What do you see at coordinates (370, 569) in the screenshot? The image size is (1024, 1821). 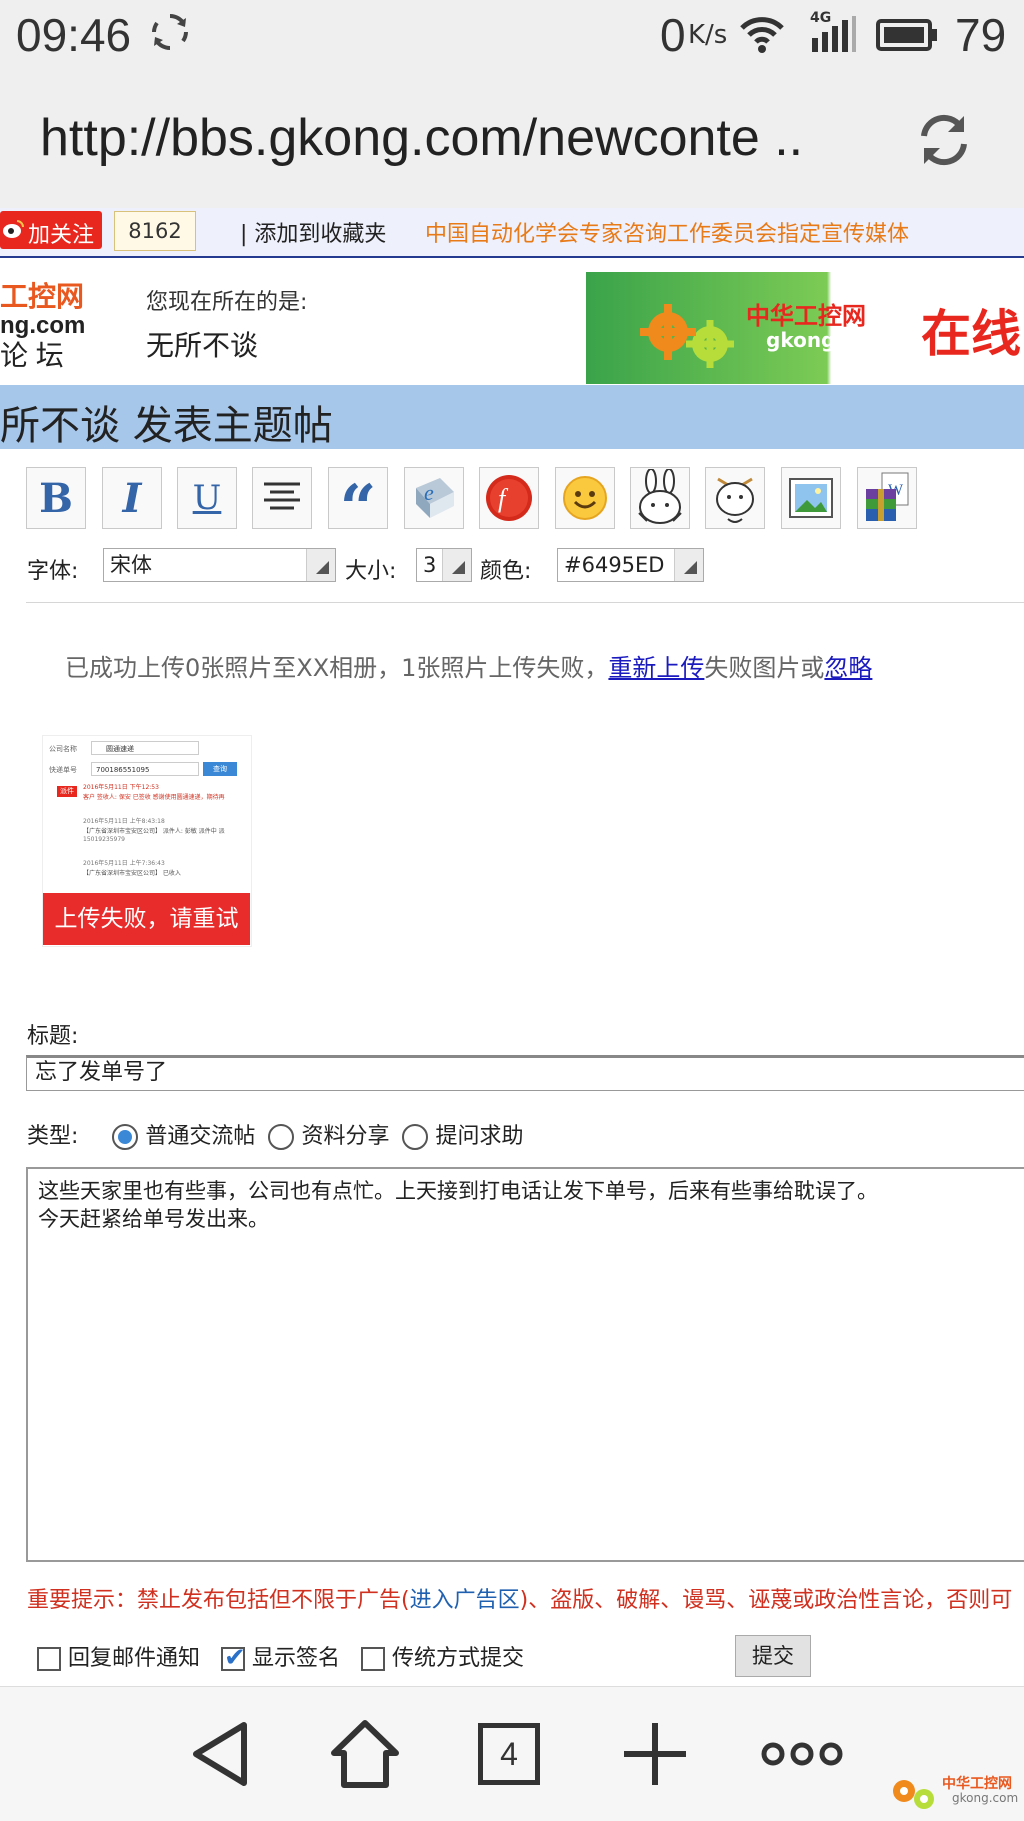 I see `size-label: 大小:` at bounding box center [370, 569].